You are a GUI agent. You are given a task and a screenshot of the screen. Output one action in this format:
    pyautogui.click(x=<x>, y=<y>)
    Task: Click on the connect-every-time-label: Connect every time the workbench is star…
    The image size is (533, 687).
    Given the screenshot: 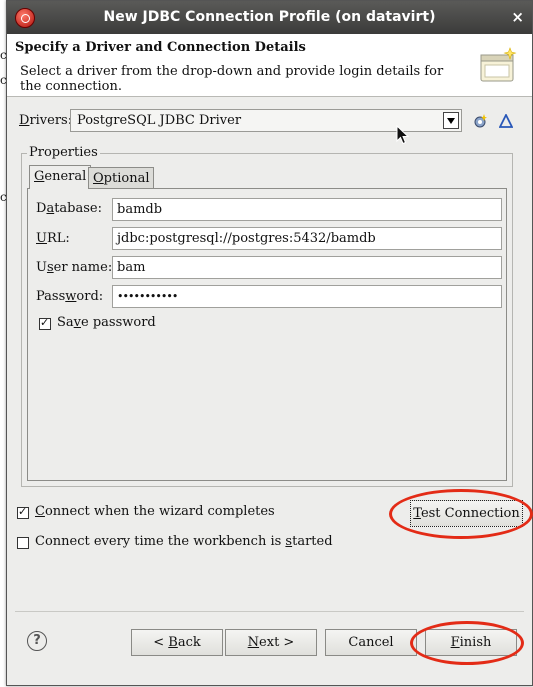 What is the action you would take?
    pyautogui.click(x=184, y=541)
    